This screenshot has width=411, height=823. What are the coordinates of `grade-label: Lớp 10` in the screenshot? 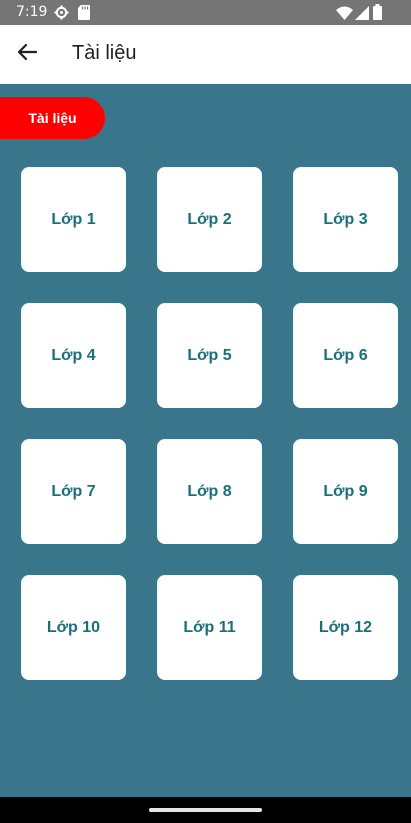 It's located at (73, 627).